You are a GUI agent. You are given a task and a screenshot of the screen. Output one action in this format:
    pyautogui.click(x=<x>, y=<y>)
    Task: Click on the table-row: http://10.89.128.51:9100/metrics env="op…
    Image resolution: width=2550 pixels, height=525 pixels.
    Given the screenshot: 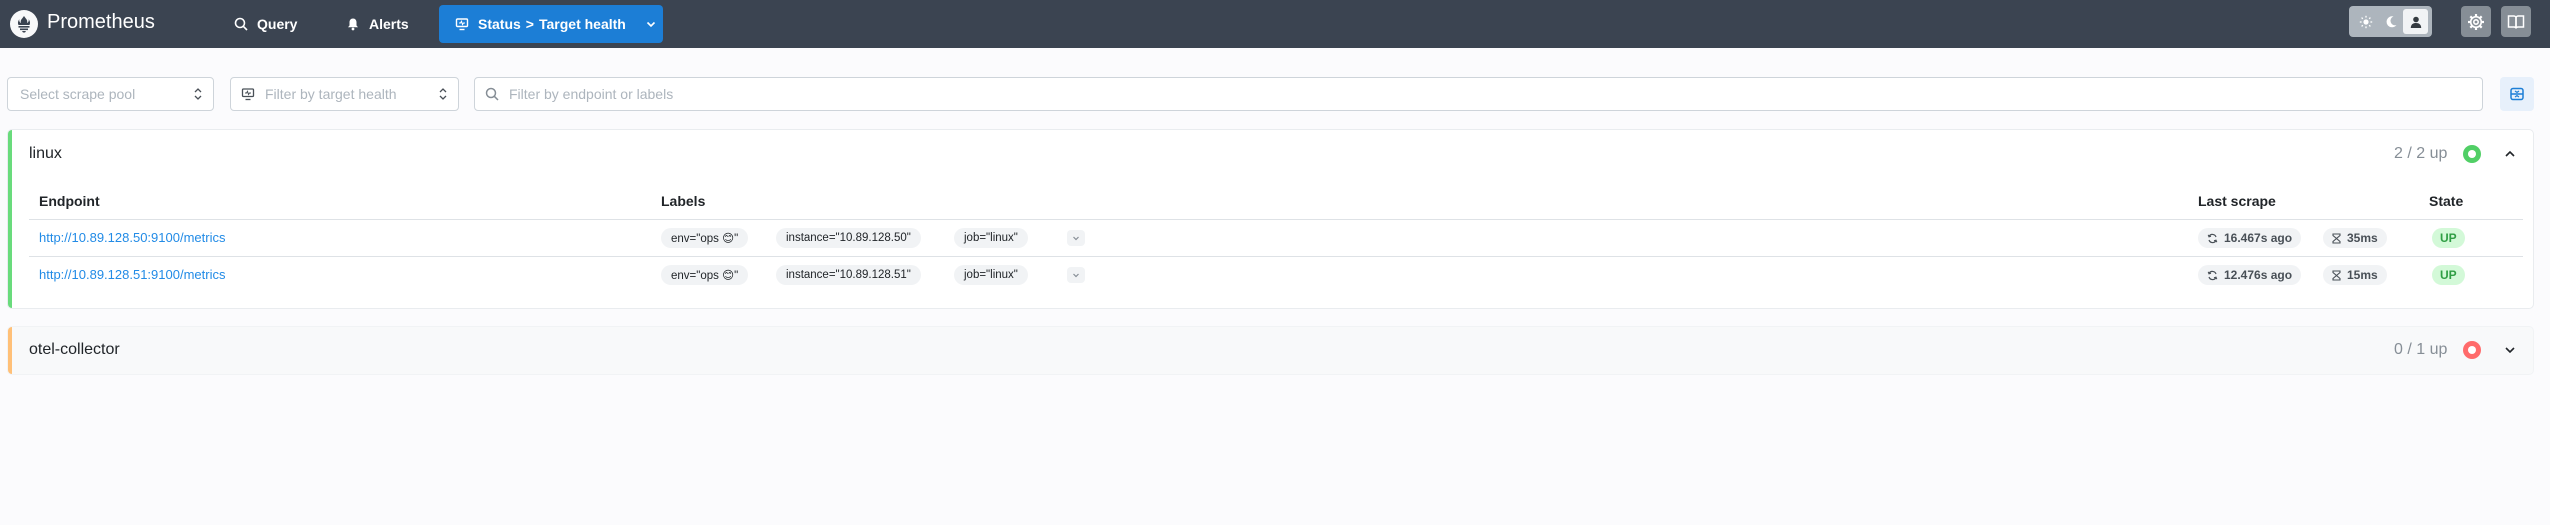 What is the action you would take?
    pyautogui.click(x=1276, y=275)
    